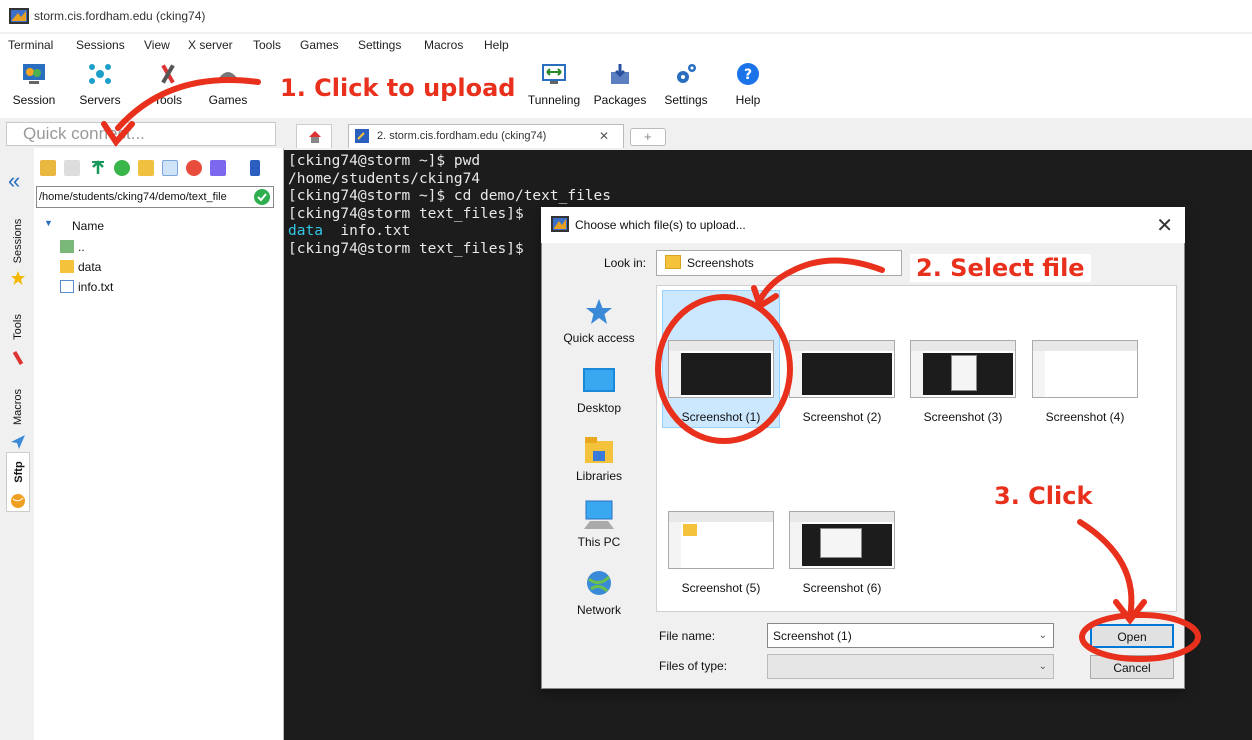 The height and width of the screenshot is (740, 1252). What do you see at coordinates (170, 168) in the screenshot?
I see `new-file-icon` at bounding box center [170, 168].